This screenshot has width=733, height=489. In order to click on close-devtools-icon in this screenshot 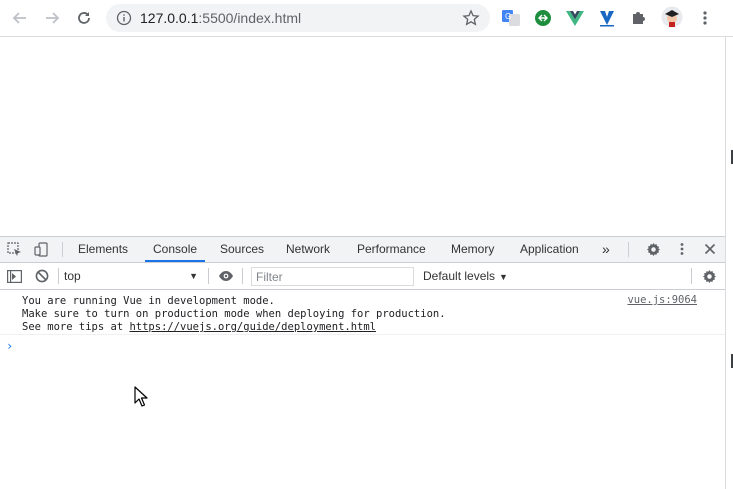, I will do `click(710, 249)`.